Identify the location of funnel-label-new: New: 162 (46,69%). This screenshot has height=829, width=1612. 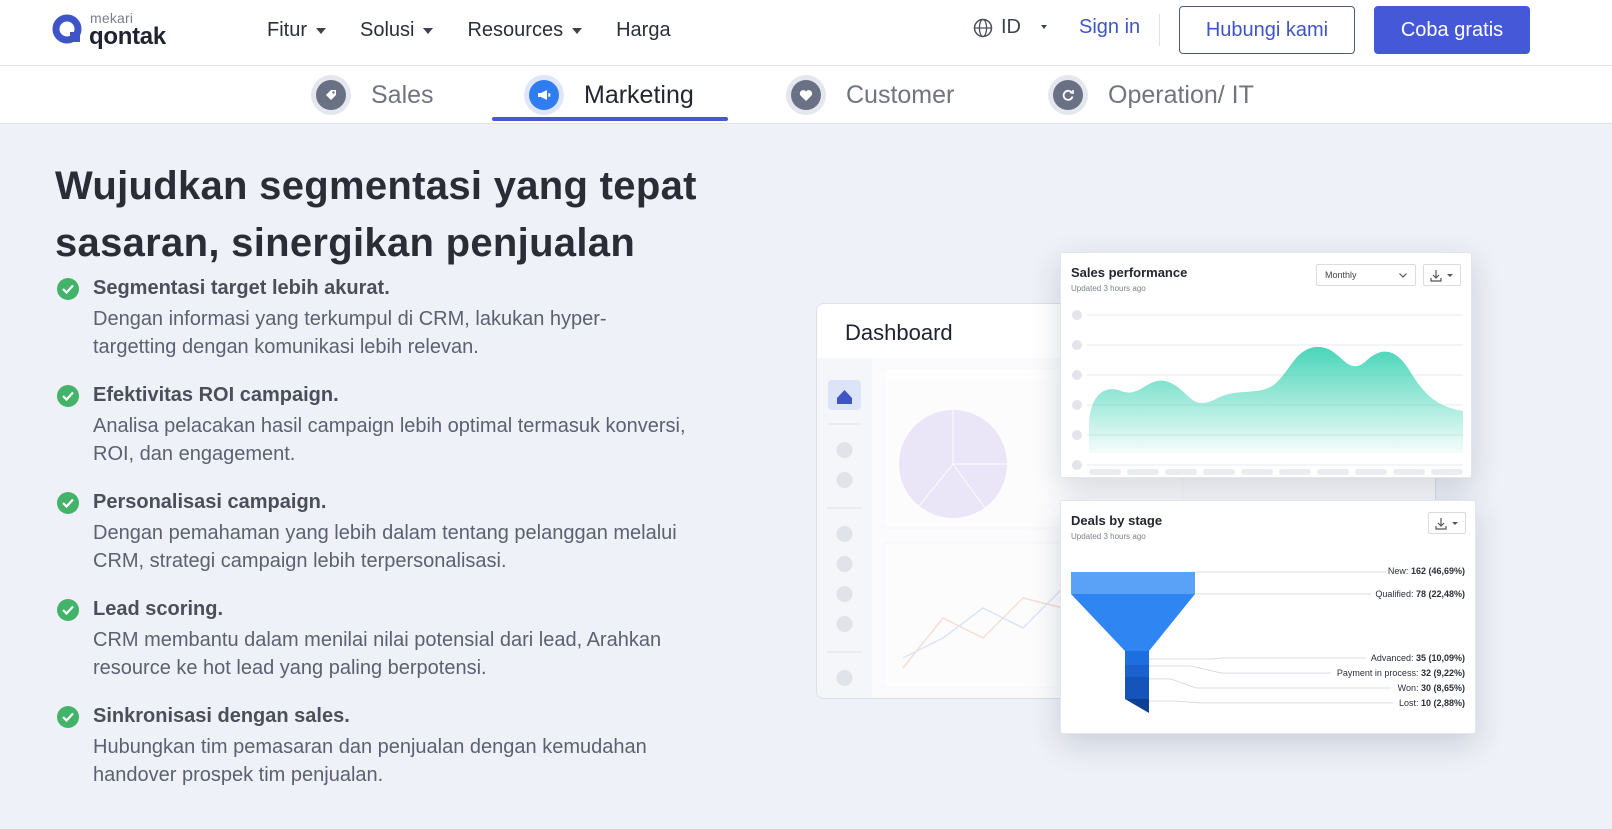
(1426, 571).